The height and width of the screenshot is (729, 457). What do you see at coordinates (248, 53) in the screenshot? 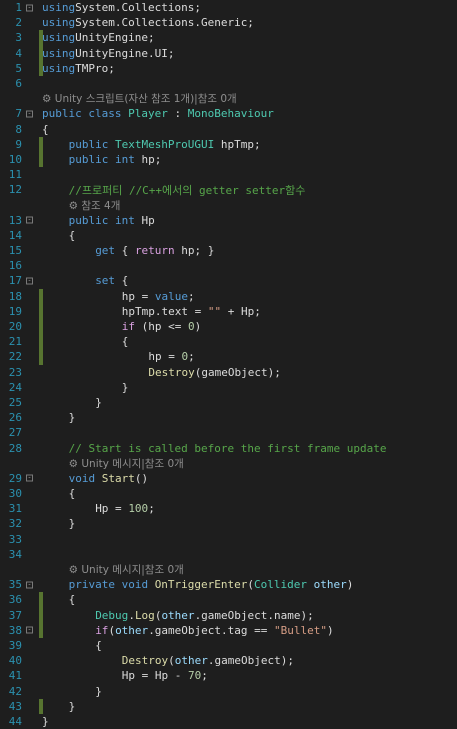
I see `code-text: usingUnityEngine.UI;` at bounding box center [248, 53].